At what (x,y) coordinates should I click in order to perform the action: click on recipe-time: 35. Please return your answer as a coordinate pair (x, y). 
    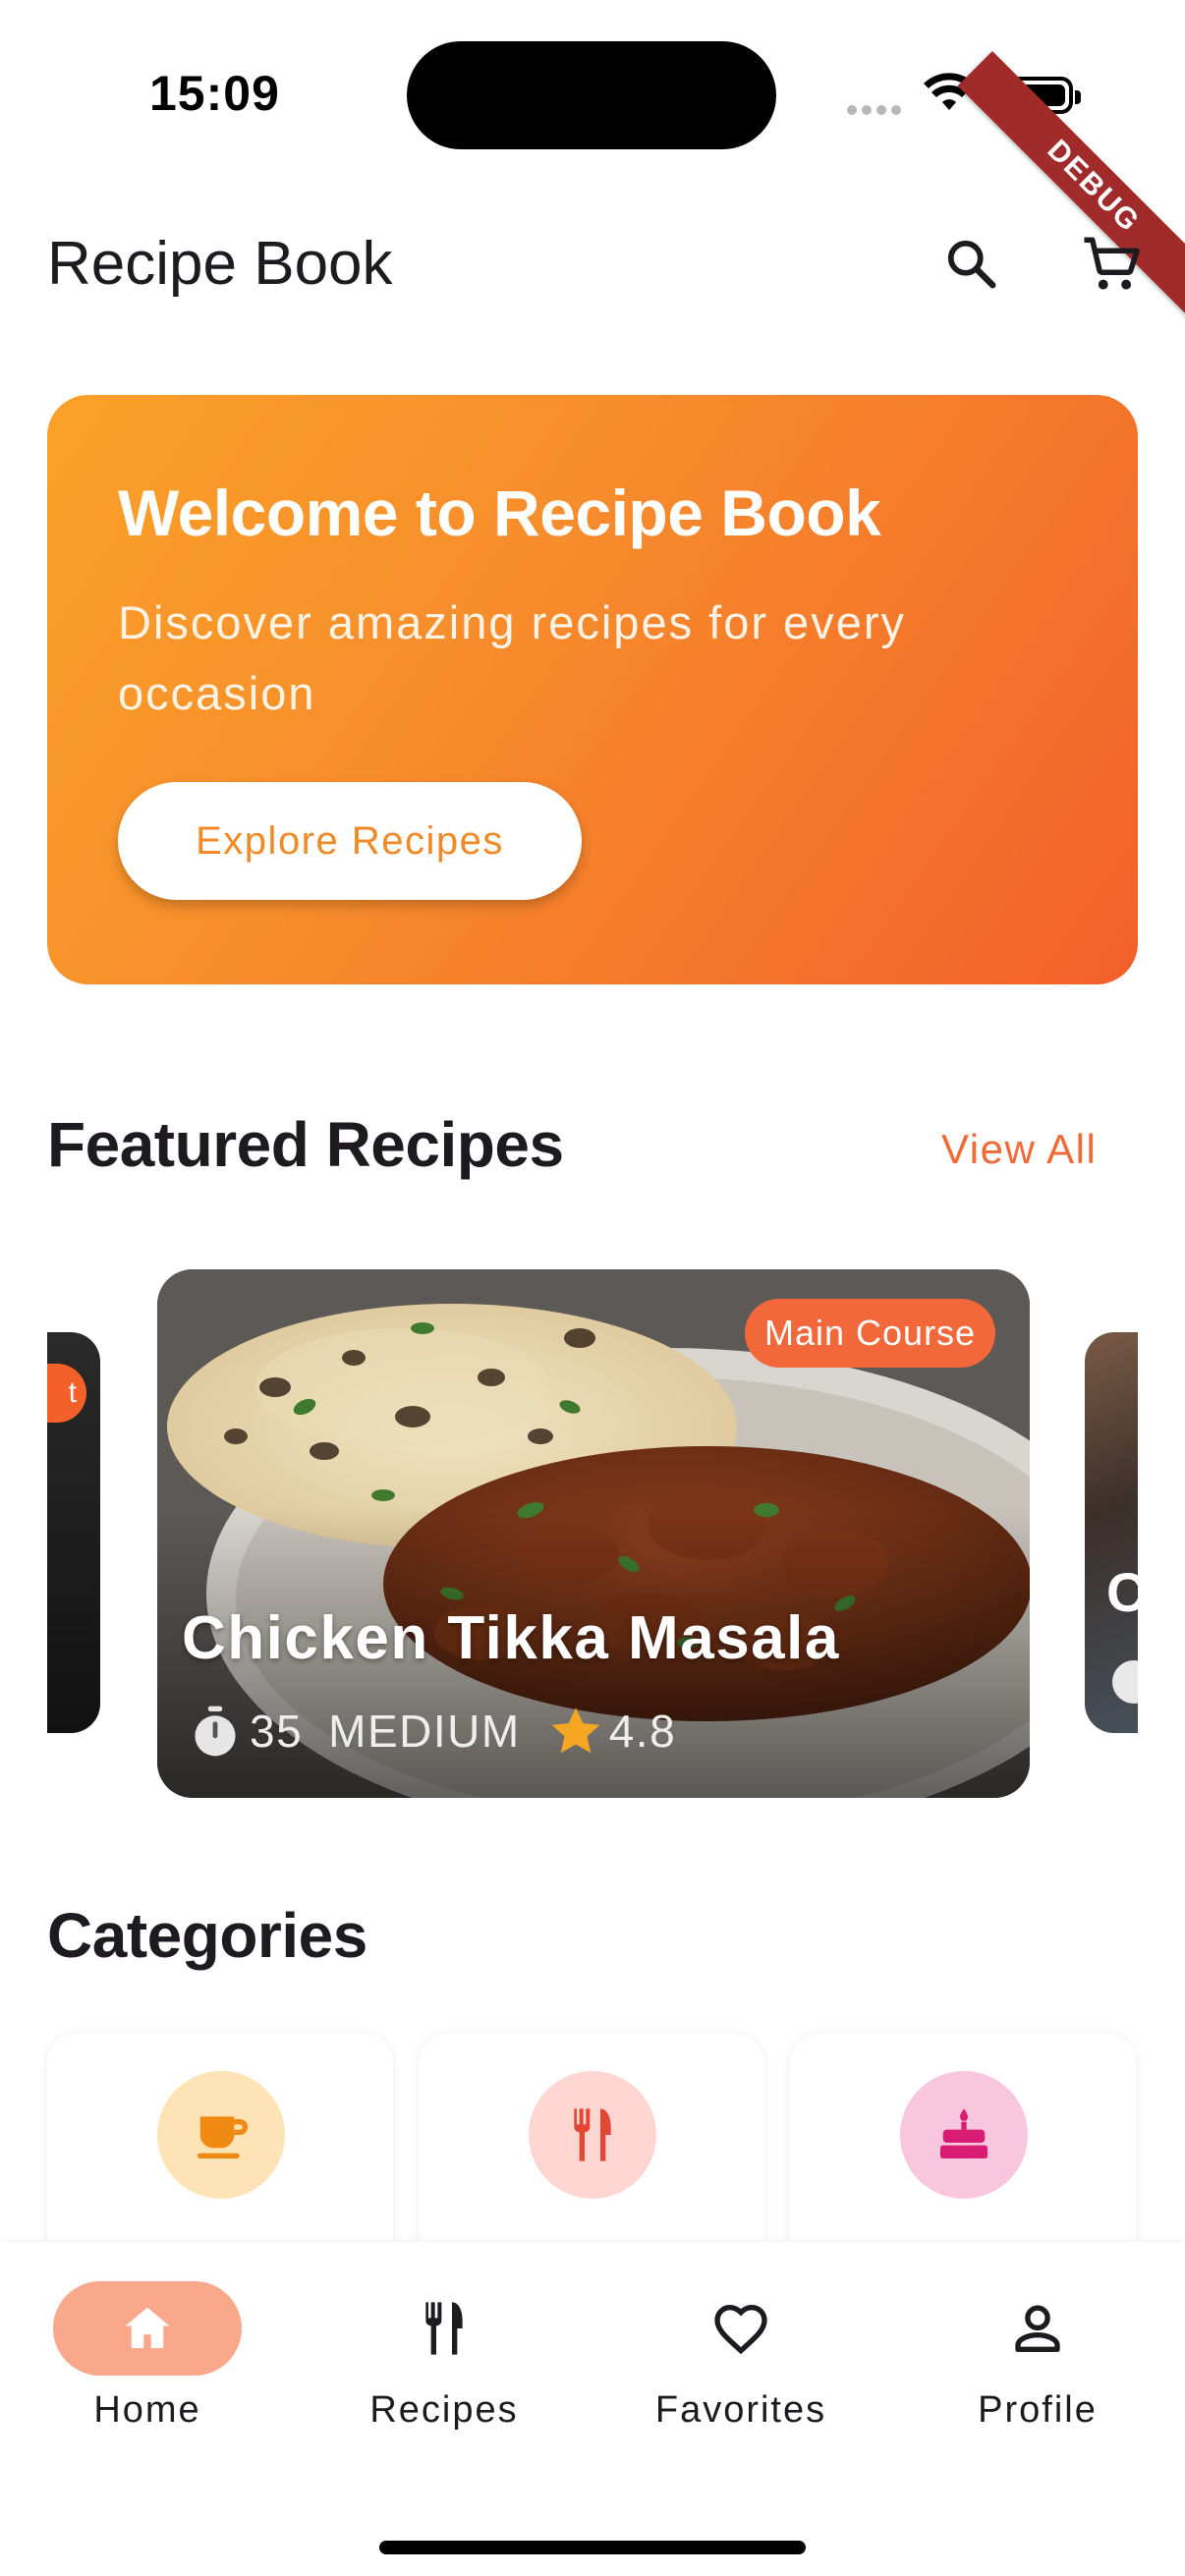
    Looking at the image, I should click on (277, 1731).